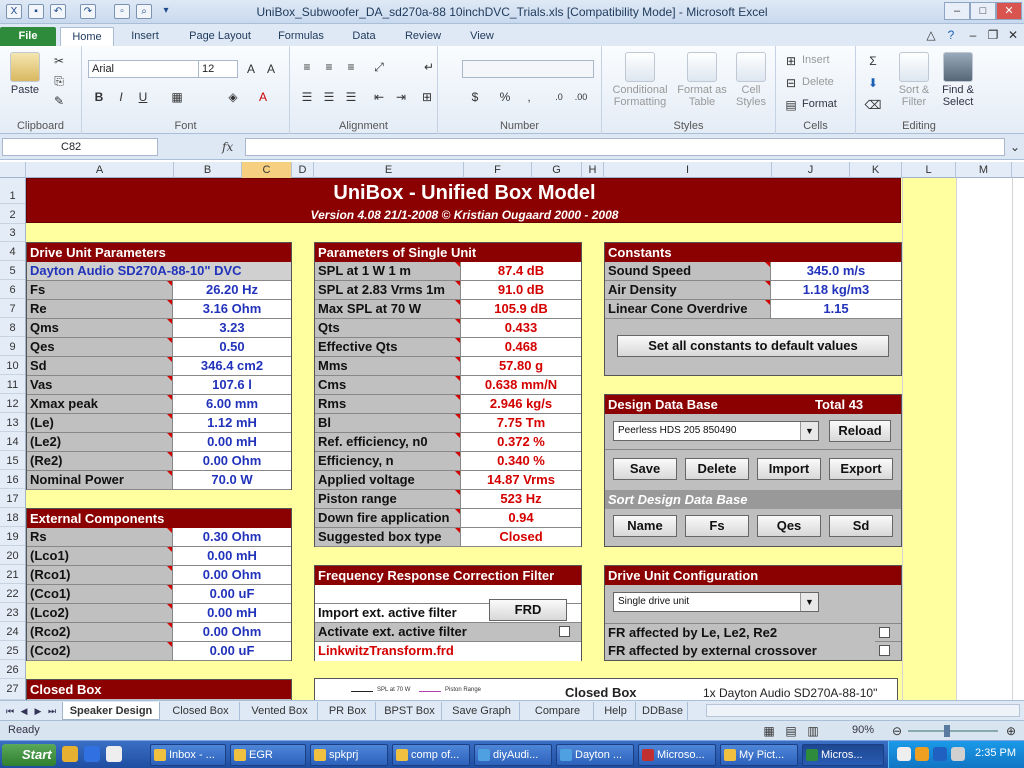  Describe the element at coordinates (12, 612) in the screenshot. I see `row-header: 23` at that location.